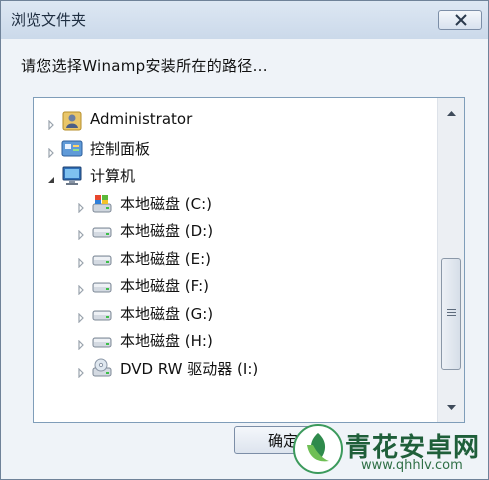  I want to click on tree-item: 本地磁盘 (F:), so click(234, 286).